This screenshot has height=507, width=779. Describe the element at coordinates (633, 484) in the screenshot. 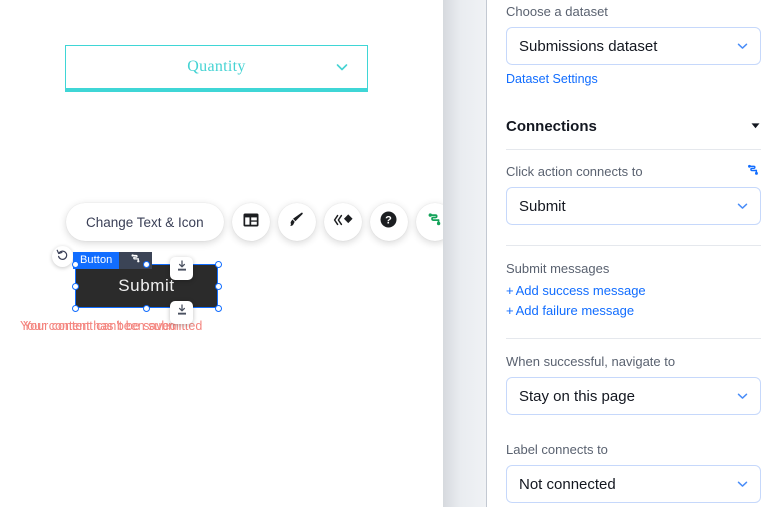

I see `label-connects-select: Not connected` at that location.